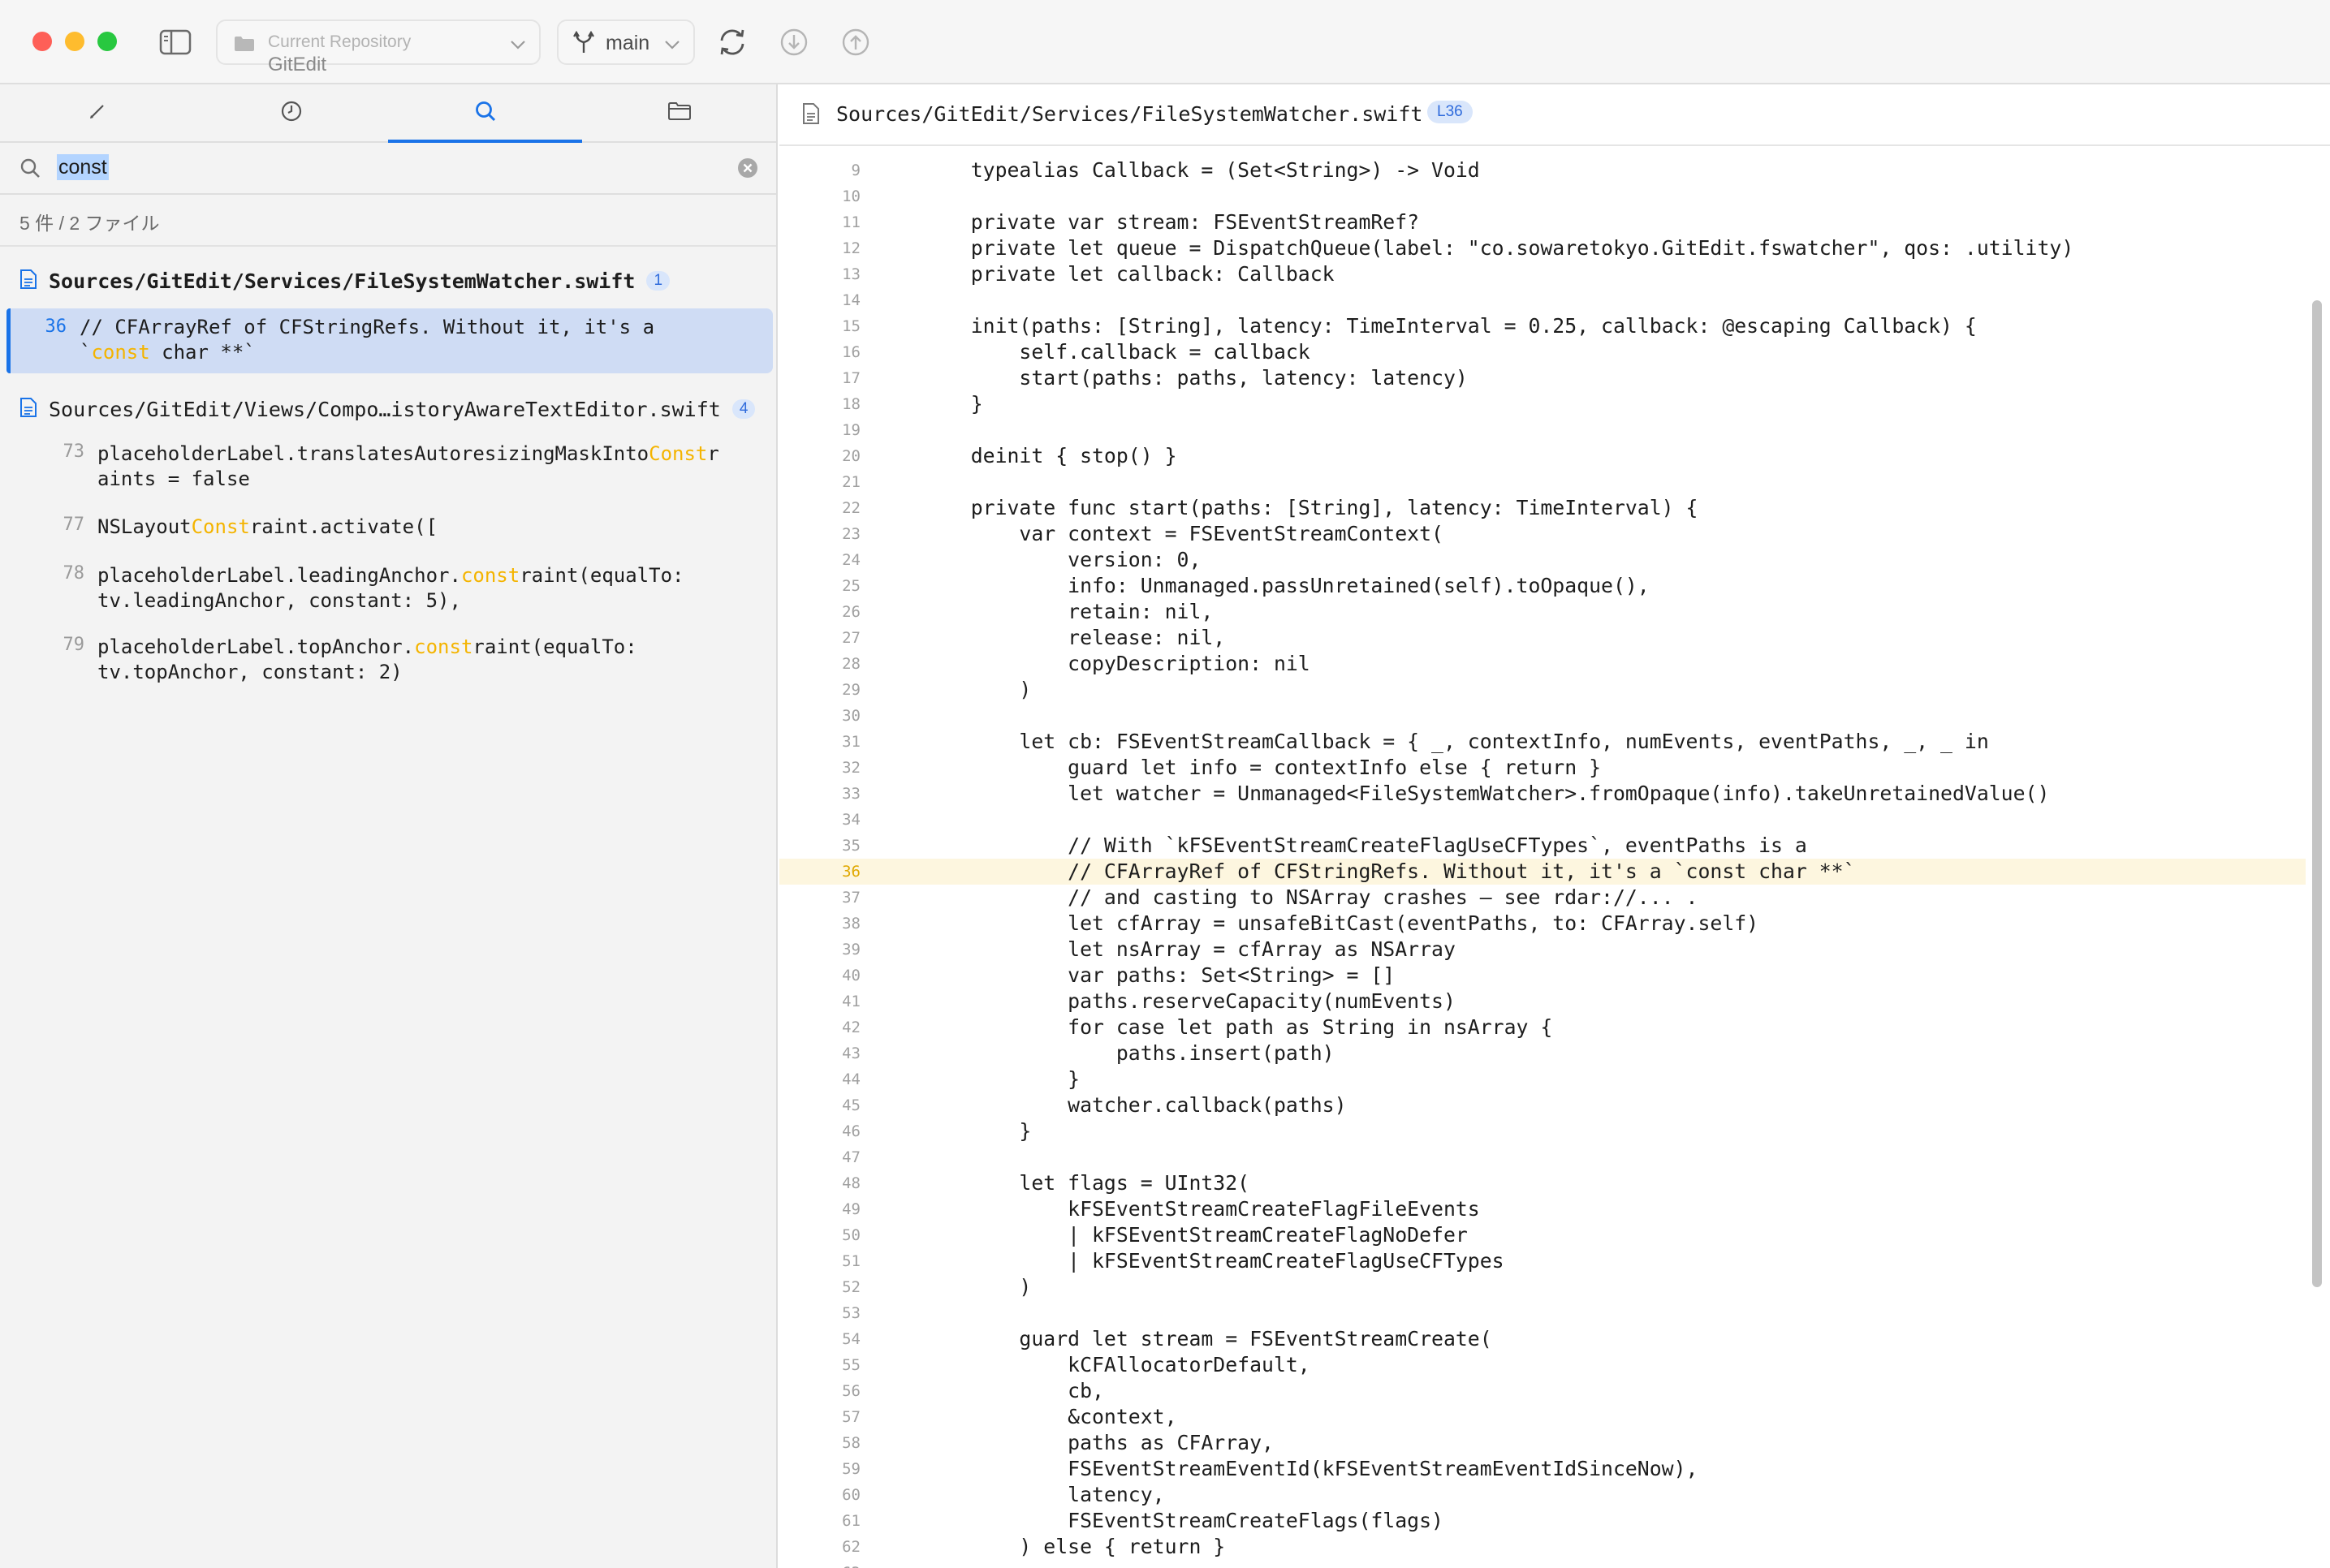  I want to click on code-line: 23 var context = FSEventStreamContext(, so click(1542, 534).